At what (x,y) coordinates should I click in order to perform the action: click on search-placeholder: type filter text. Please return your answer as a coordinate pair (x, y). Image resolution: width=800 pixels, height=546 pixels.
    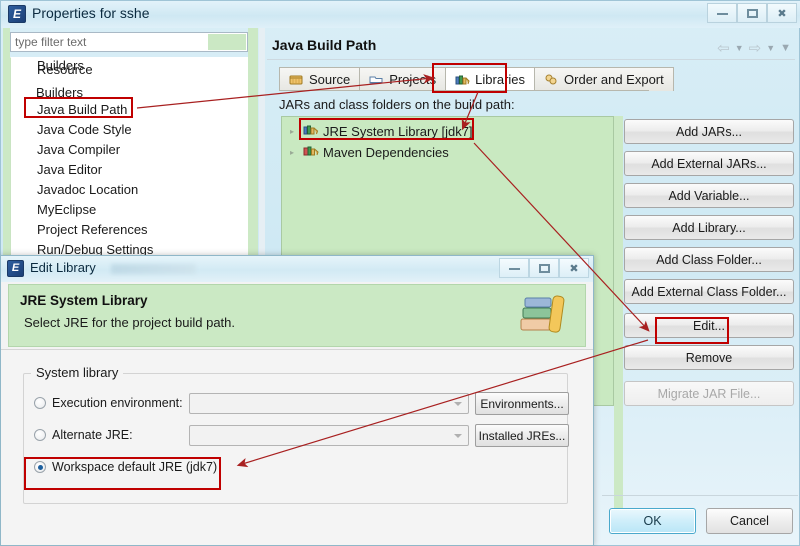
    Looking at the image, I should click on (51, 42).